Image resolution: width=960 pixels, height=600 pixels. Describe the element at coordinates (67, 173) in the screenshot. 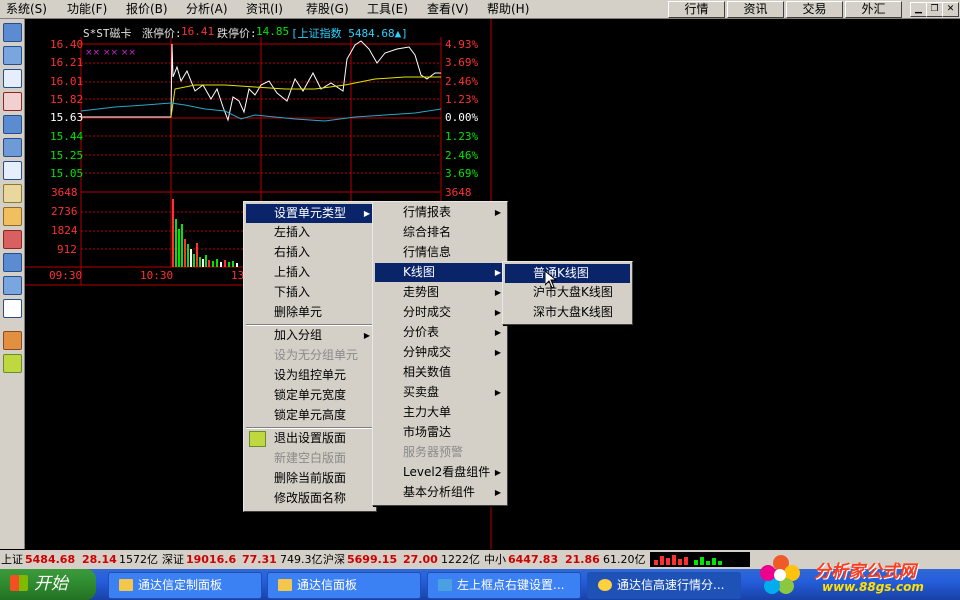

I see `price-tick: 15.05` at that location.